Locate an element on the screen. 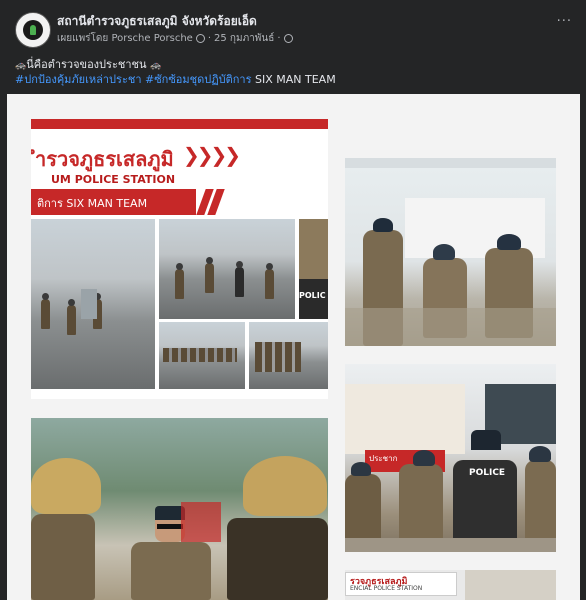 Image resolution: width=586 pixels, height=600 pixels. collage-image-bottom-right is located at coordinates (288, 355).